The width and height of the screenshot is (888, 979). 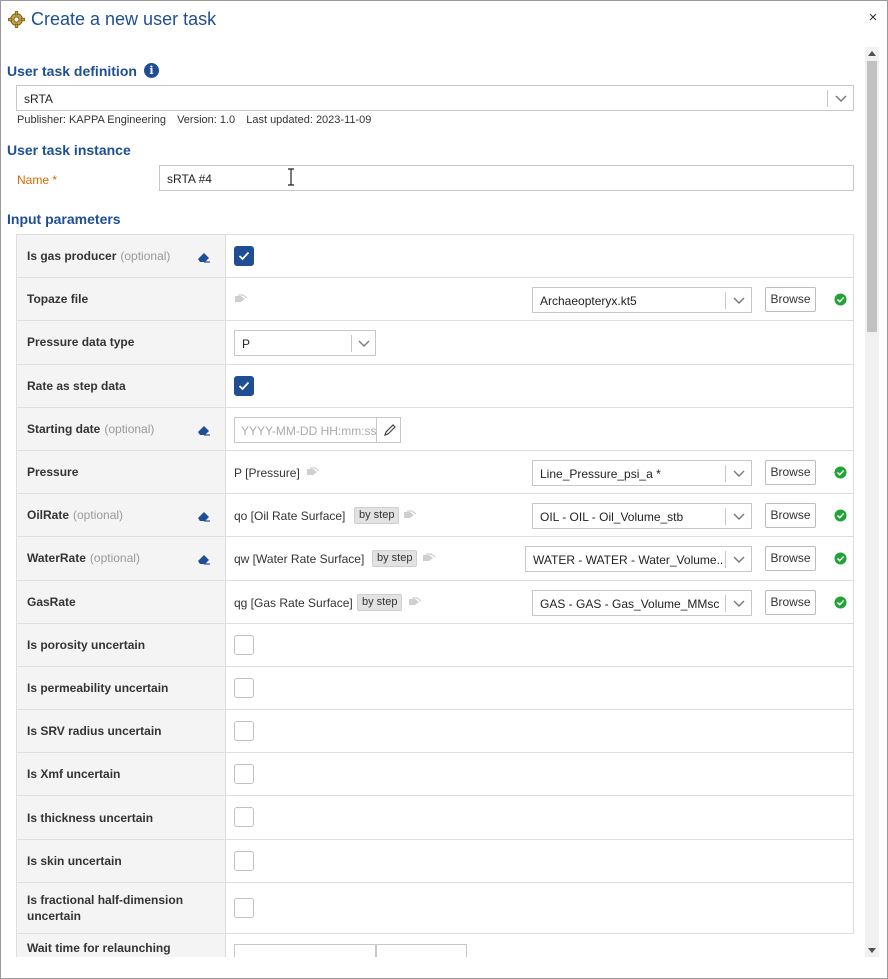 What do you see at coordinates (435, 732) in the screenshot?
I see `row-srv-radius-uncertain: Is SRV radius uncertain` at bounding box center [435, 732].